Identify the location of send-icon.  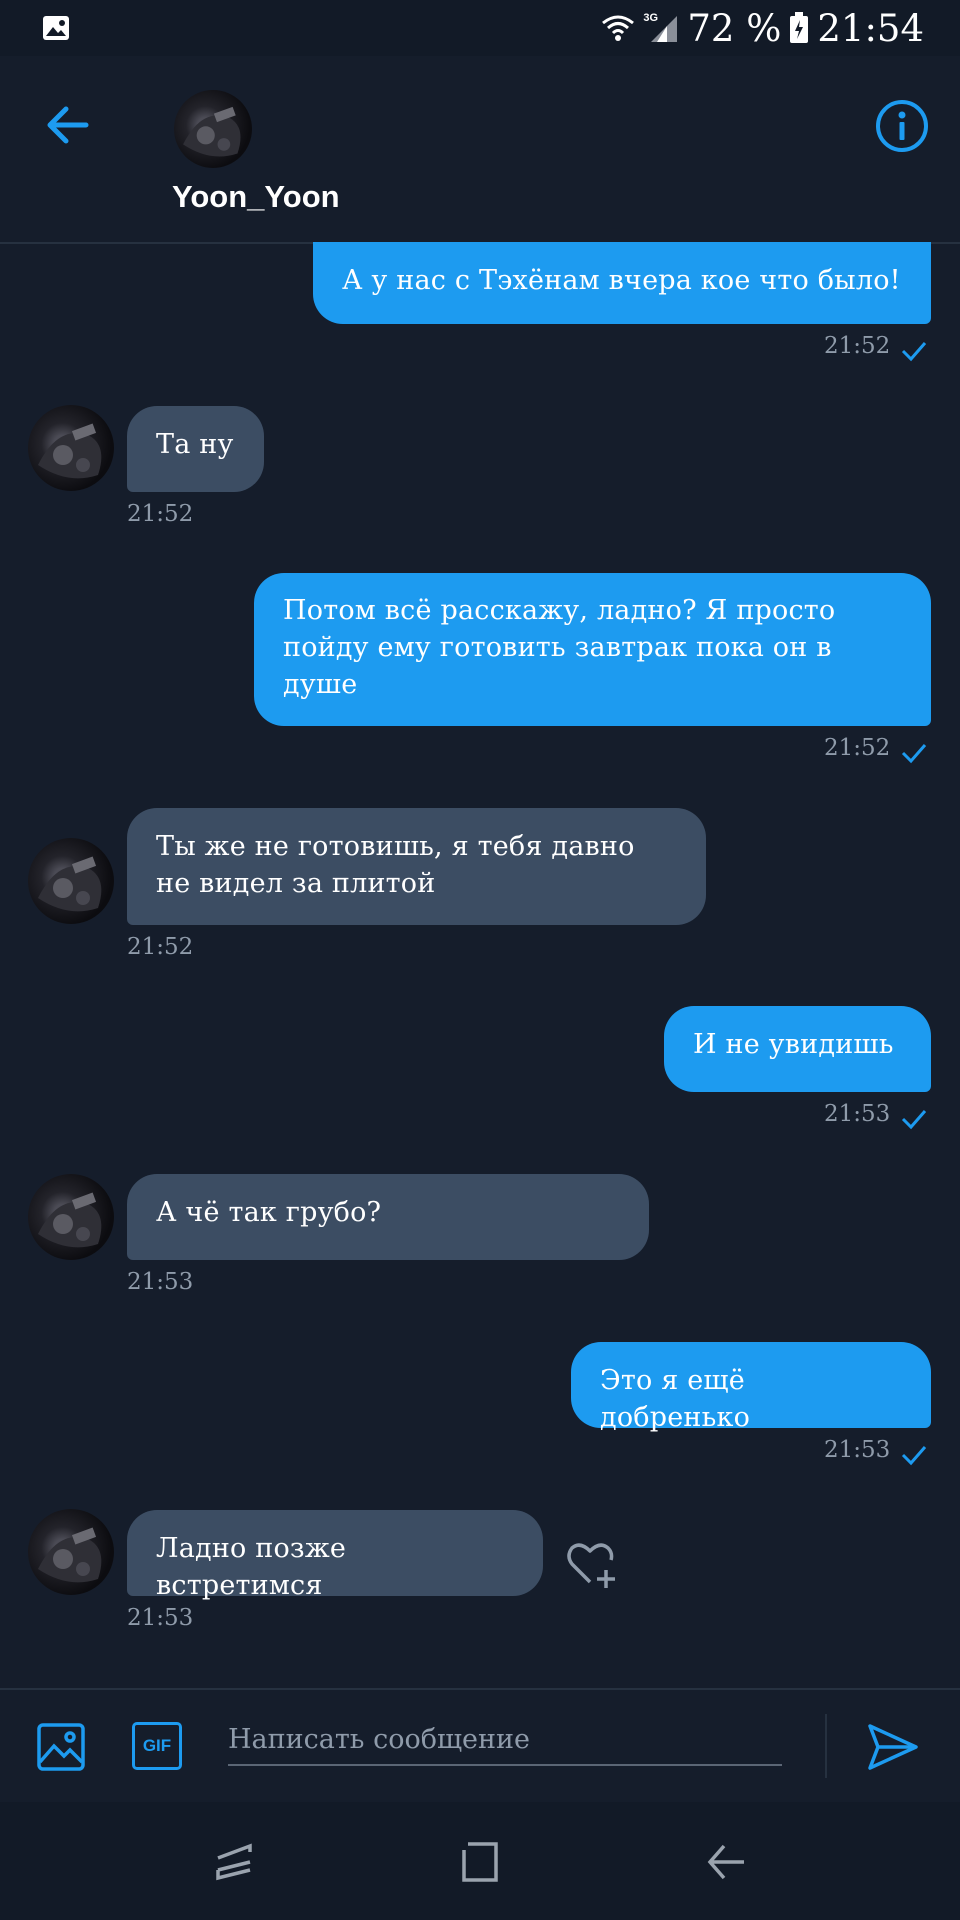
(893, 1747).